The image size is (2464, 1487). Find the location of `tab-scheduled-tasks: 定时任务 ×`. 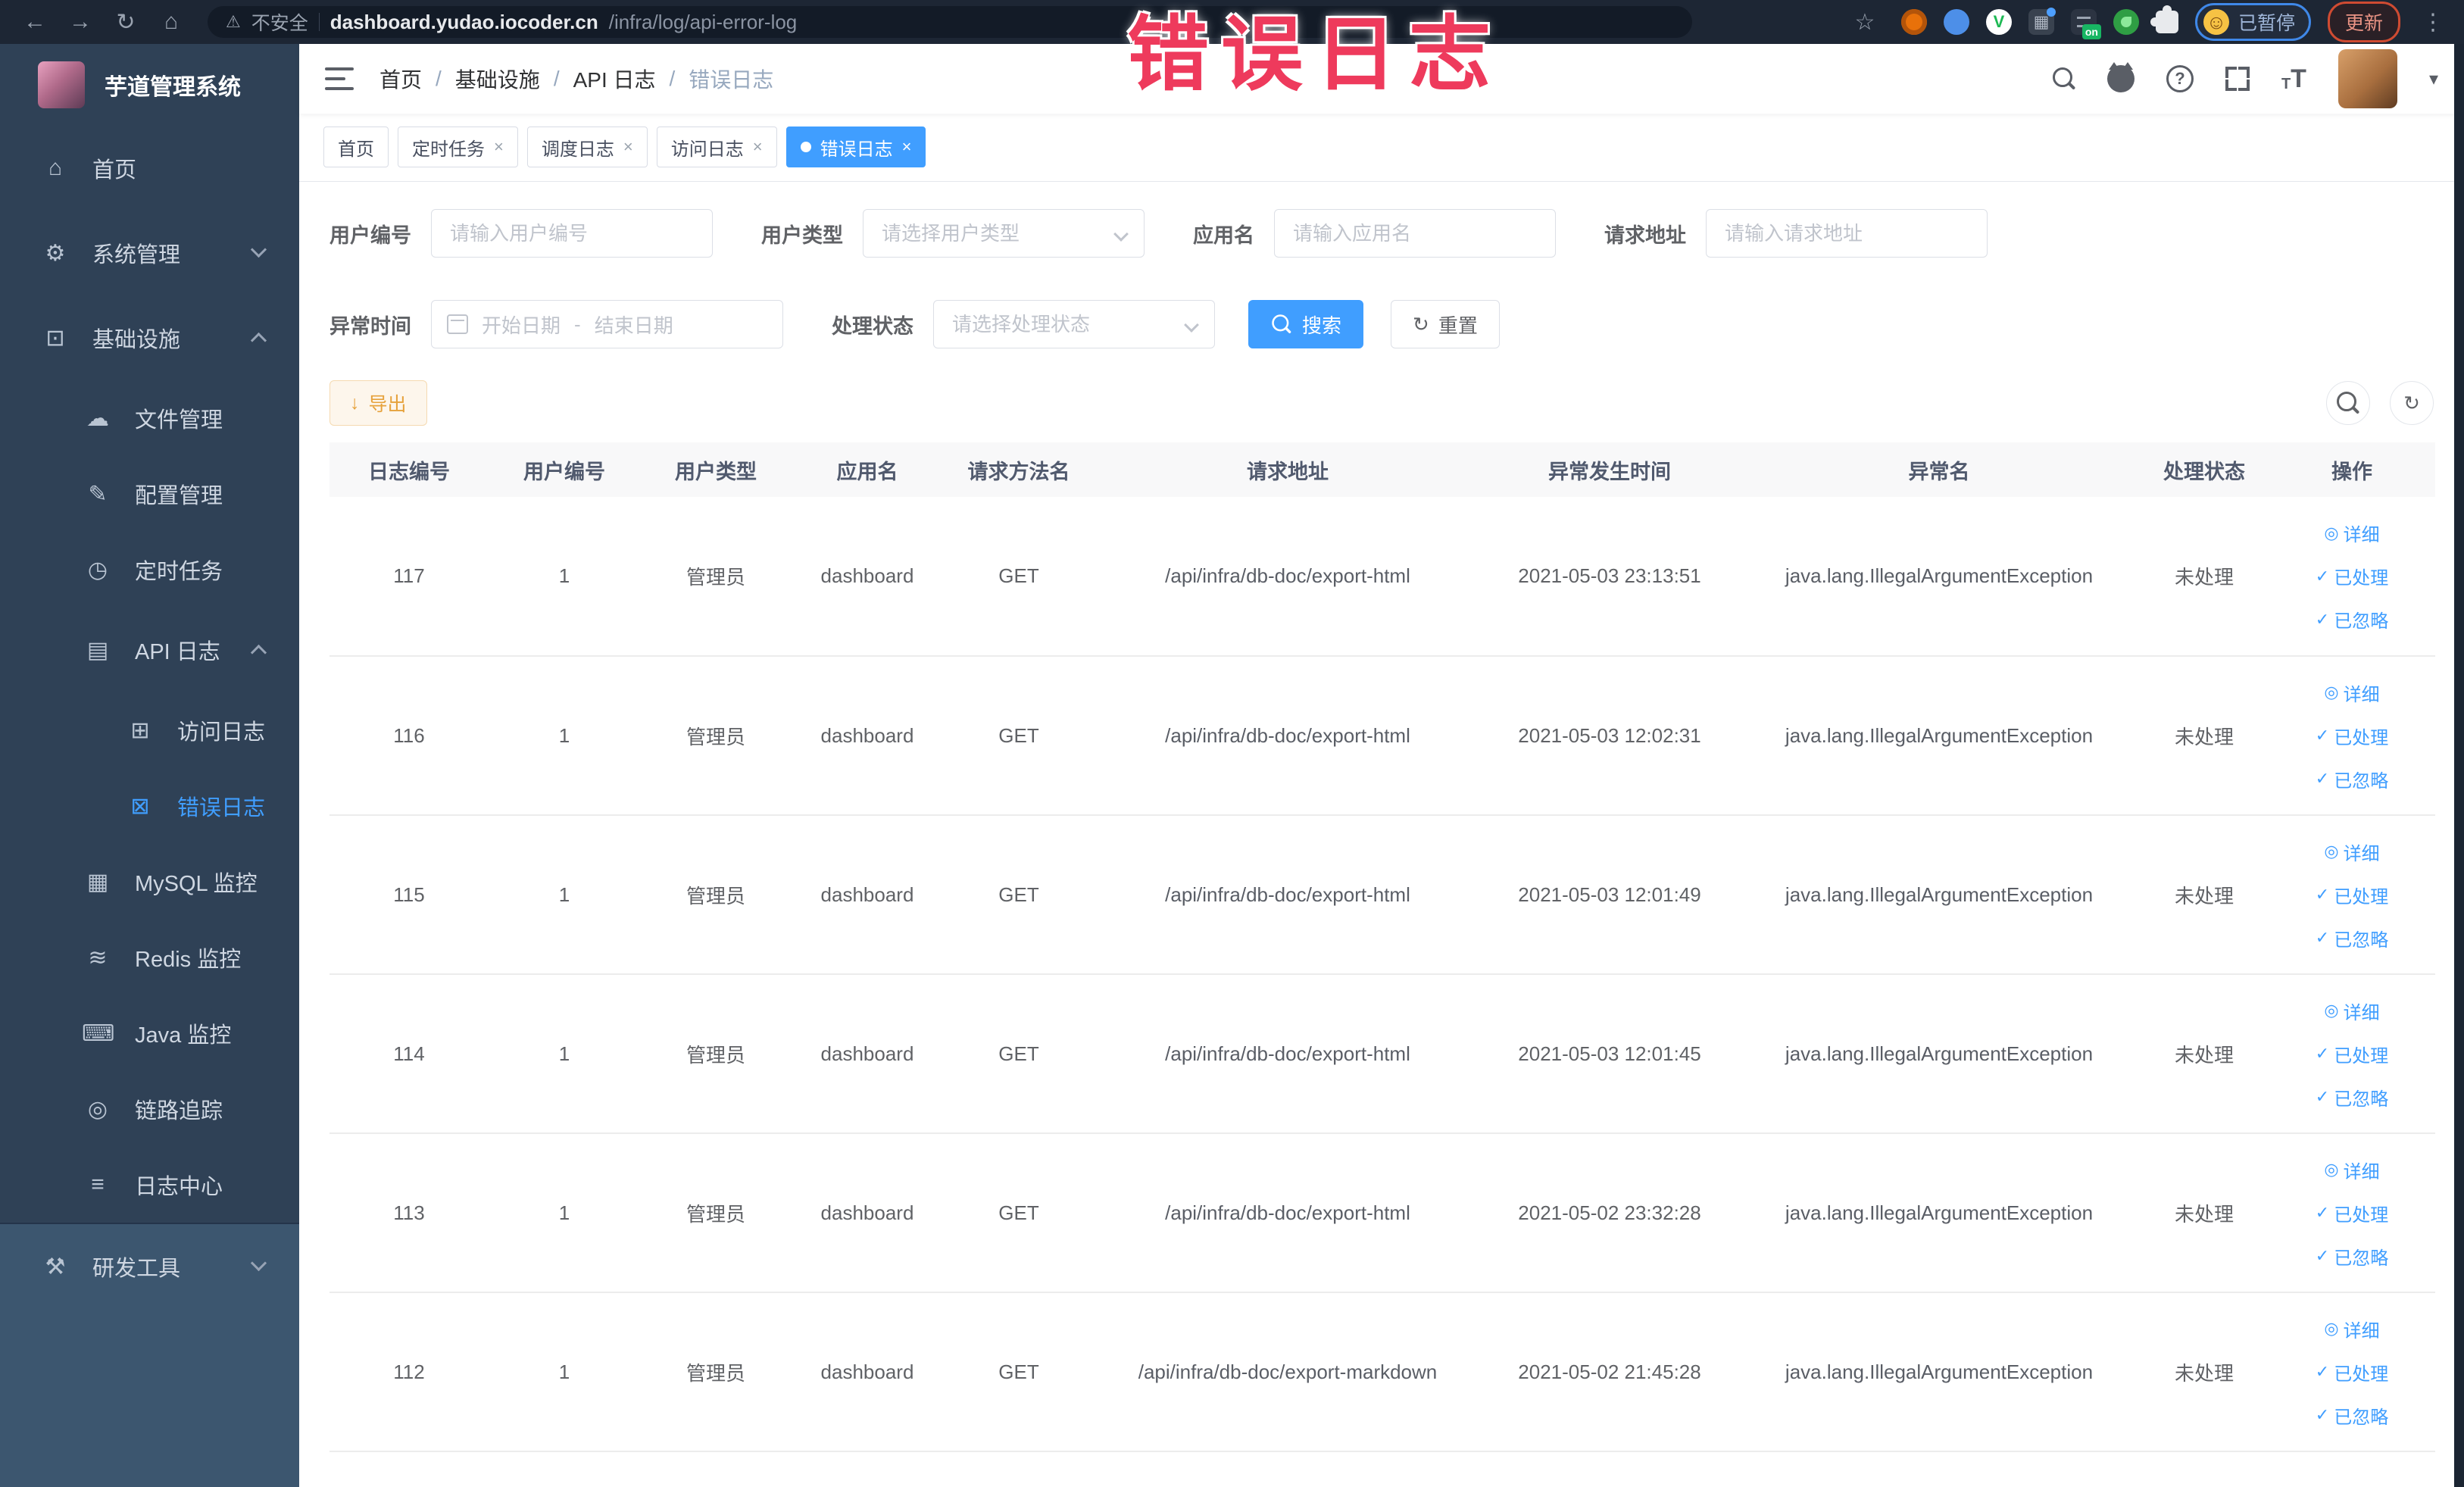

tab-scheduled-tasks: 定时任务 × is located at coordinates (458, 147).